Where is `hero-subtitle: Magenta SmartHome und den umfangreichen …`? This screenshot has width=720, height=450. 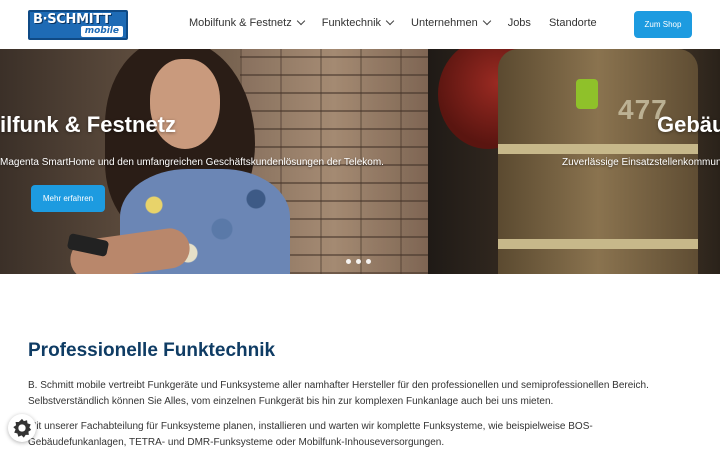 hero-subtitle: Magenta SmartHome und den umfangreichen … is located at coordinates (192, 162).